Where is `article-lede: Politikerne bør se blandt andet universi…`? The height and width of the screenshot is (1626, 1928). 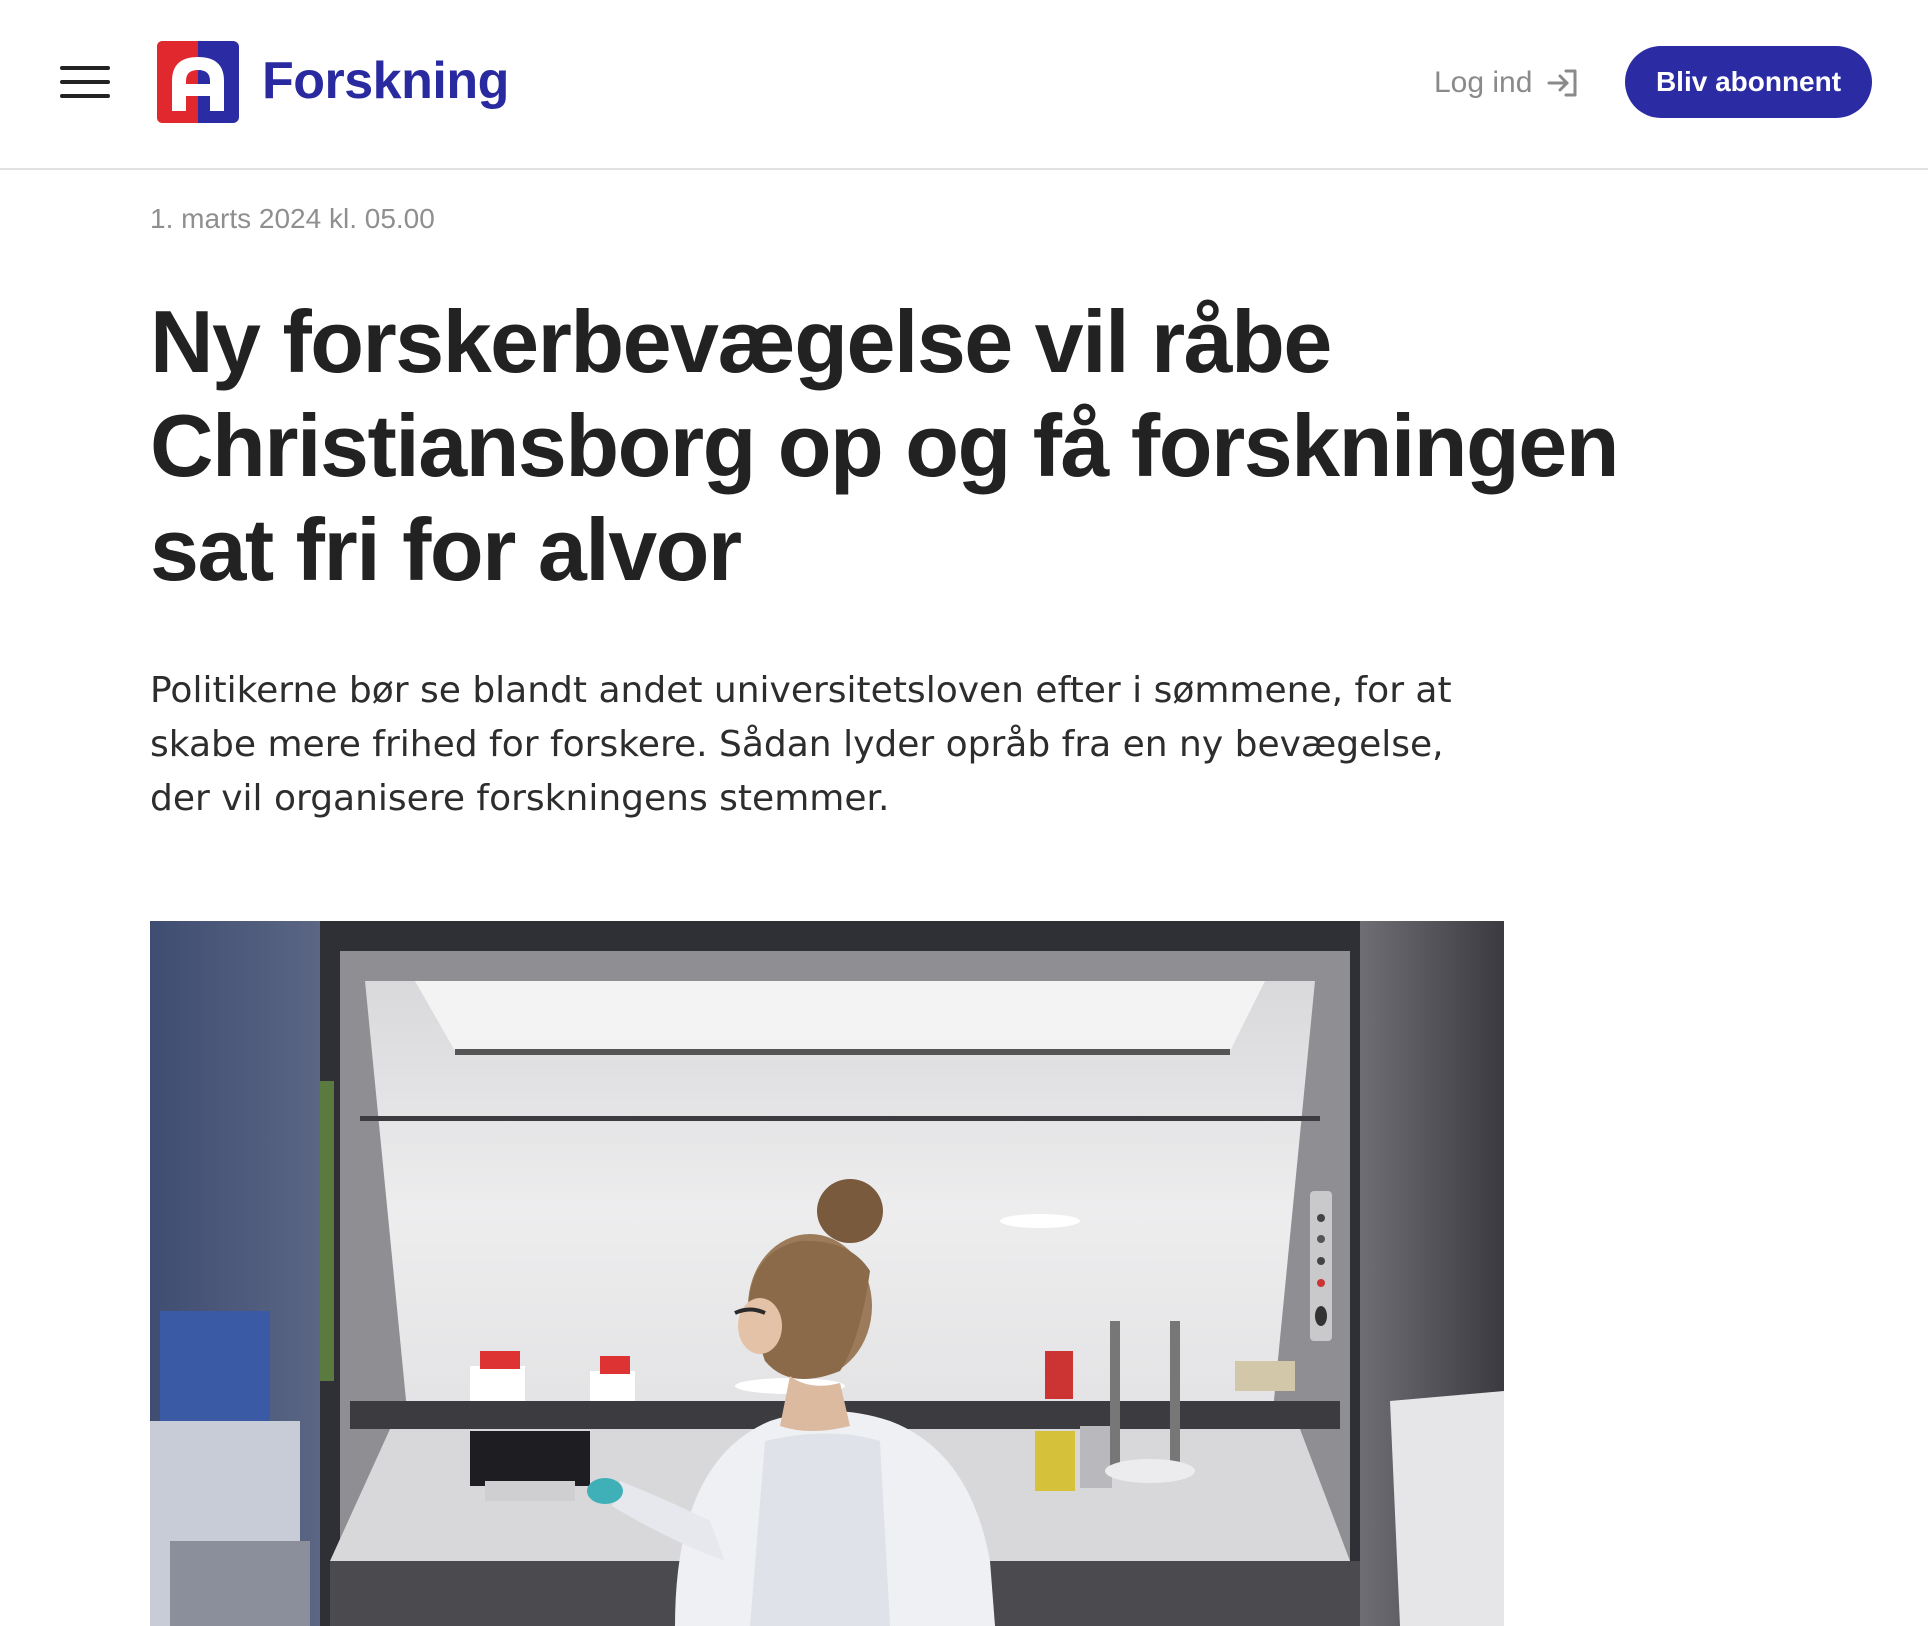 article-lede: Politikerne bør se blandt andet universi… is located at coordinates (801, 744).